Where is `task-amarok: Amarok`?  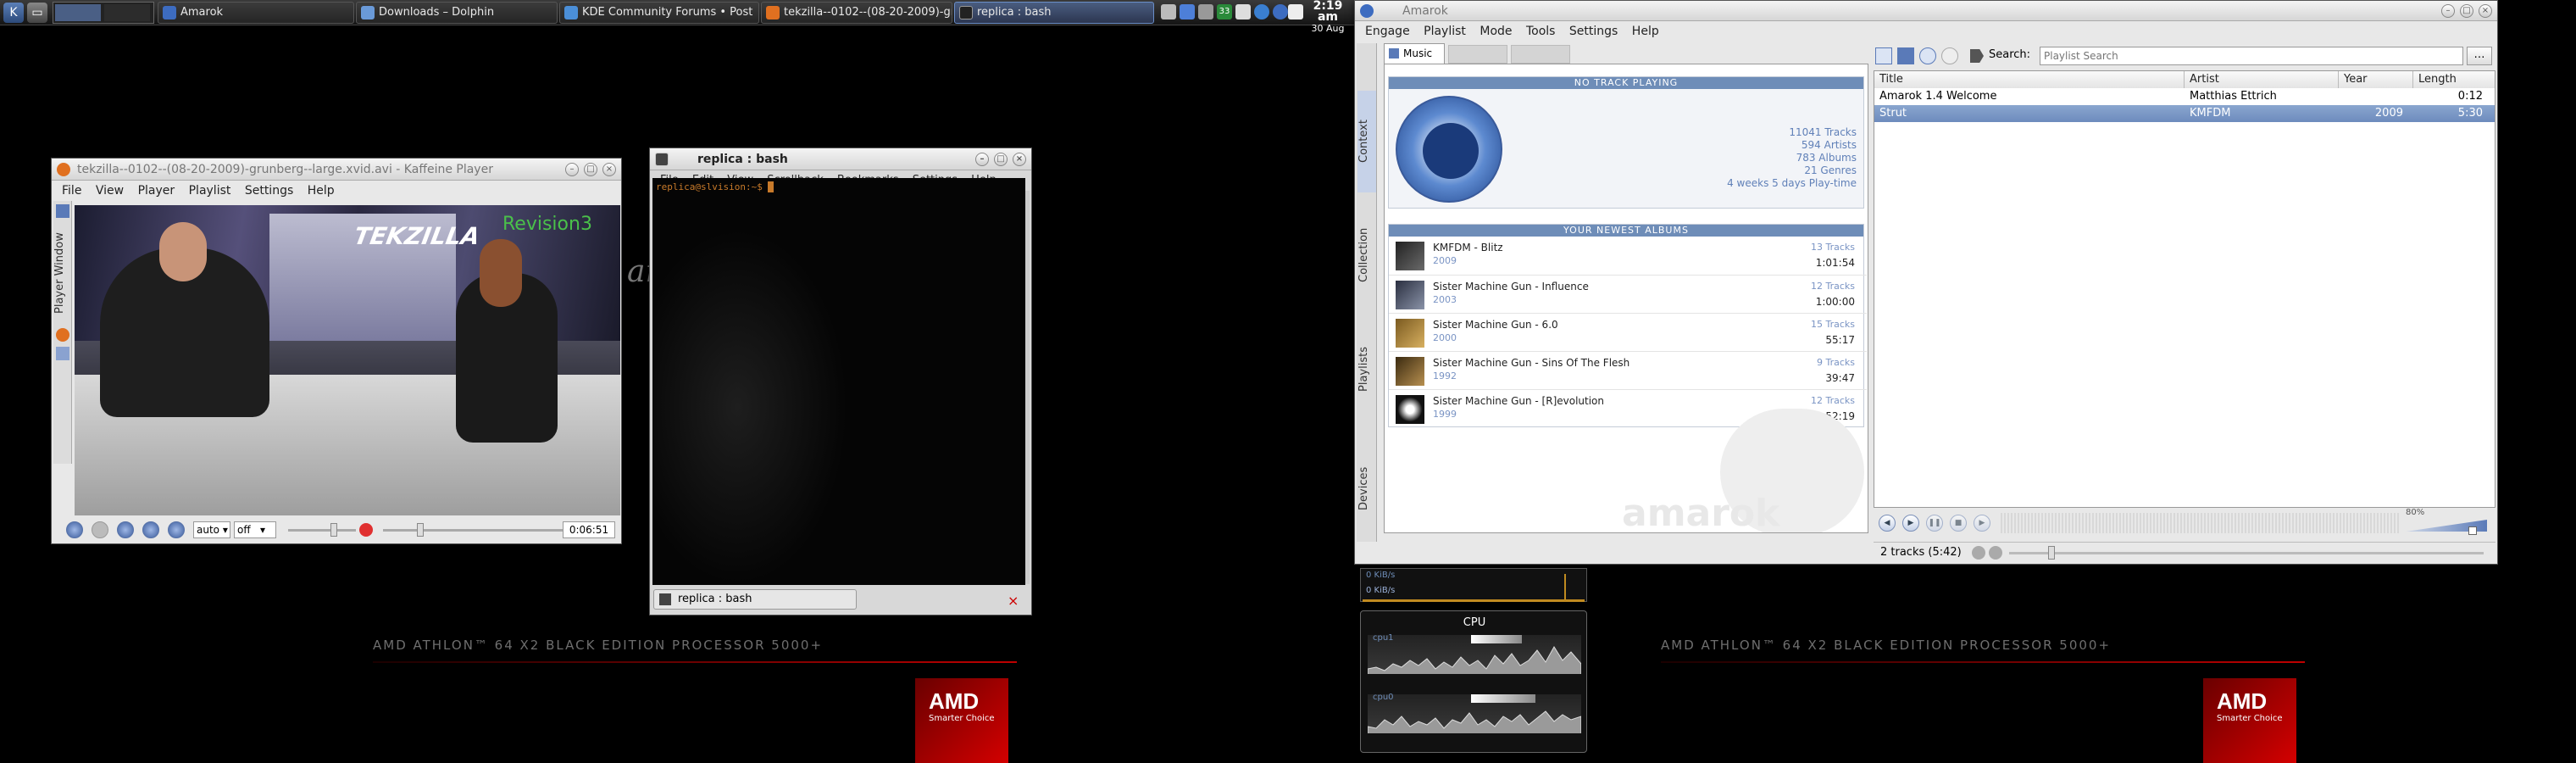
task-amarok: Amarok is located at coordinates (256, 13).